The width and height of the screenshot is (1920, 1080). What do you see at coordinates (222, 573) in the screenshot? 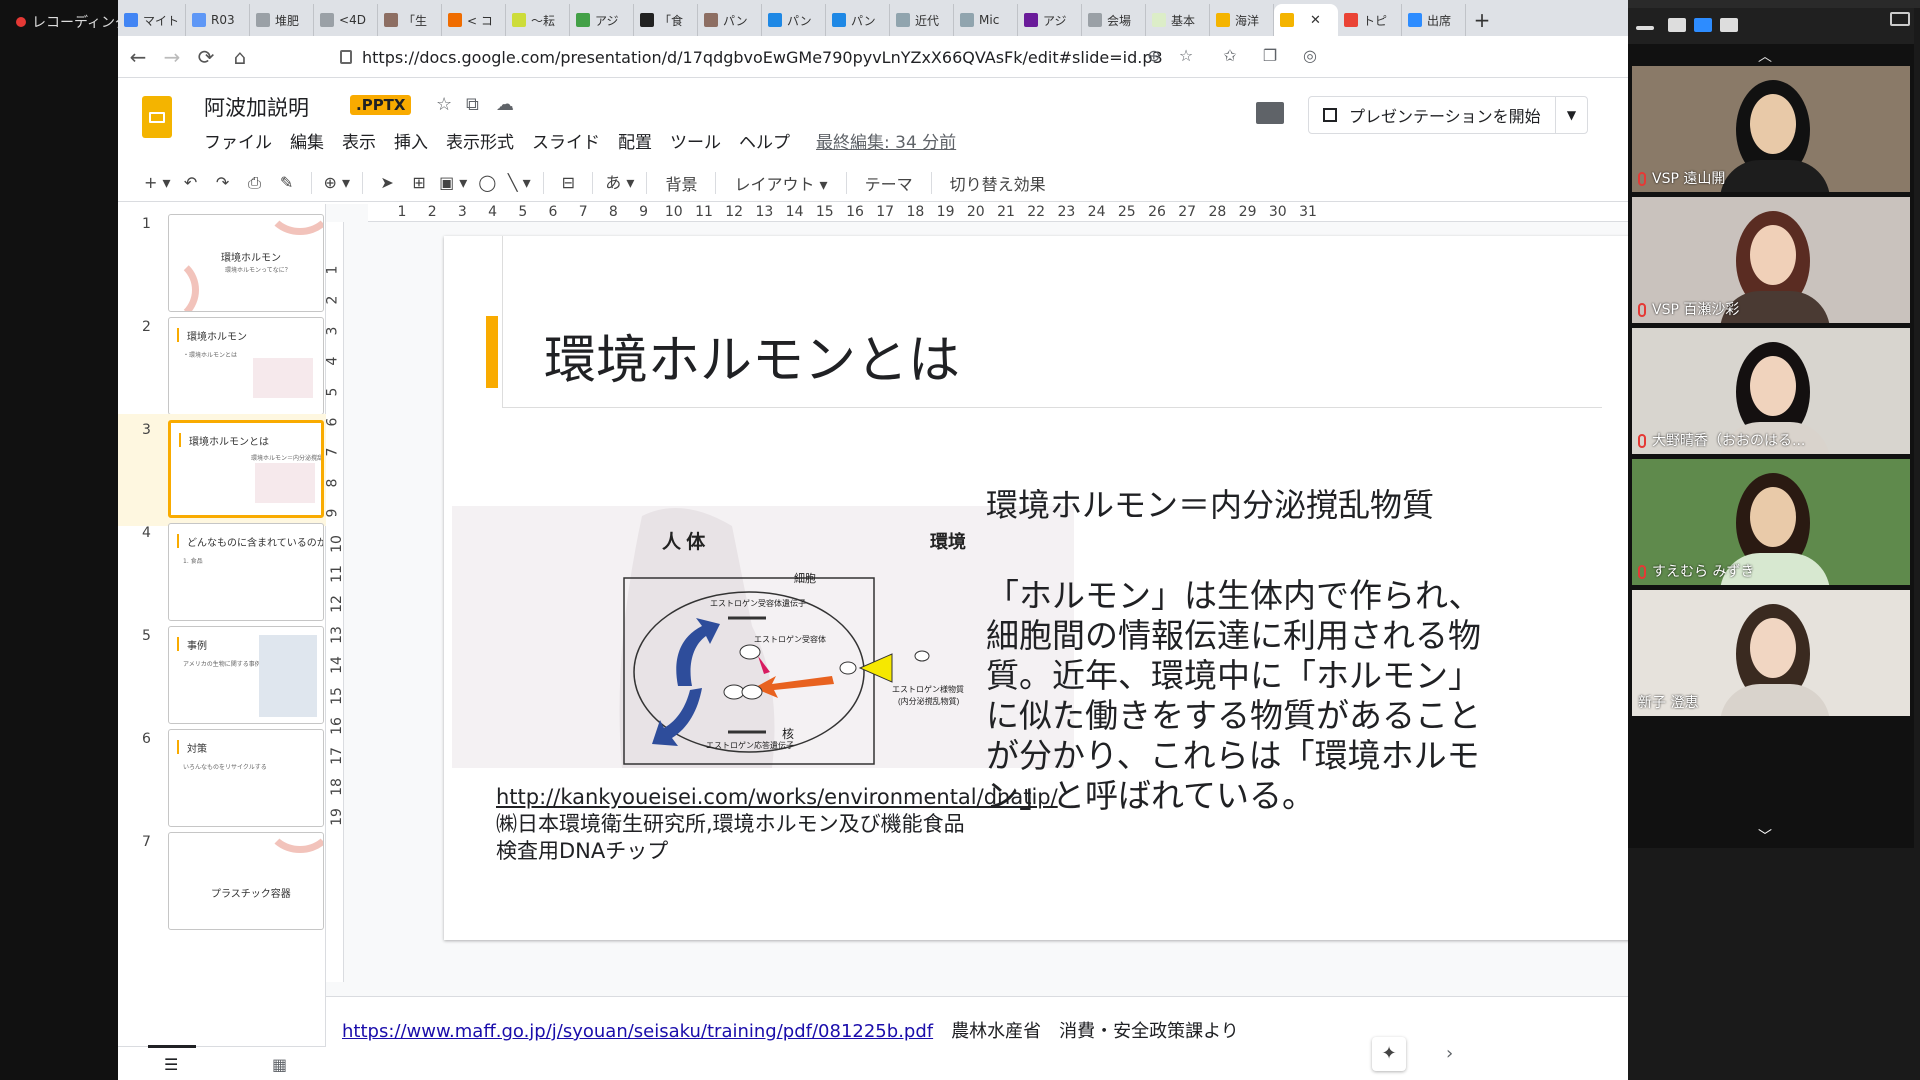
I see `slide-thumbnail: 4 どんなものに含まれているのか 1. 食品` at bounding box center [222, 573].